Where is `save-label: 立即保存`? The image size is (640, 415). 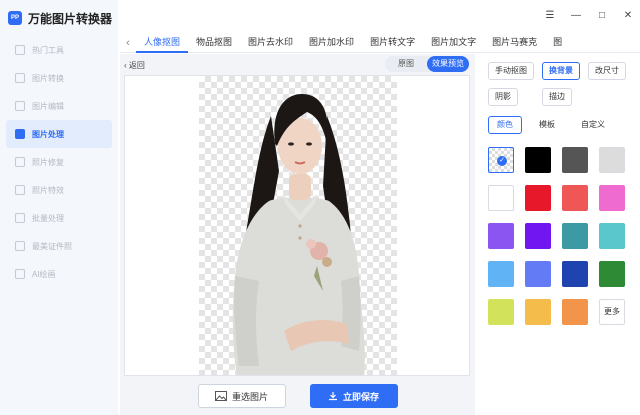
save-label: 立即保存 is located at coordinates (360, 396).